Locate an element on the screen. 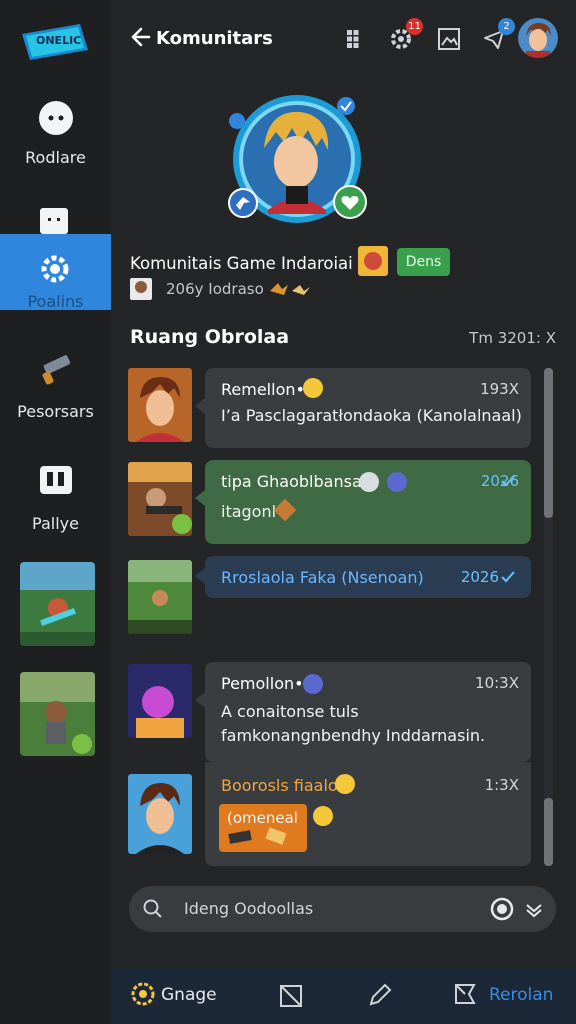 This screenshot has height=1024, width=576. sidebar-item-poalins: Poalins is located at coordinates (55, 272).